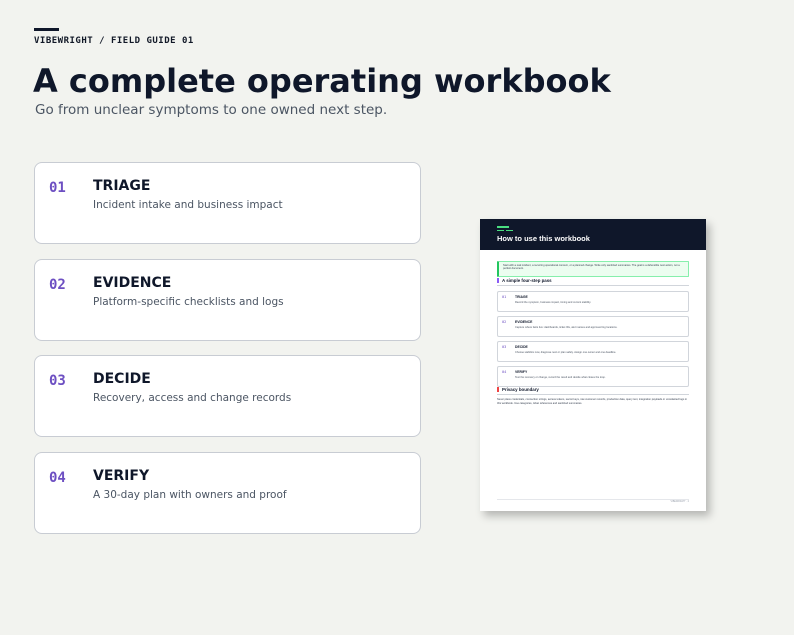 Image resolution: width=794 pixels, height=635 pixels. What do you see at coordinates (190, 495) in the screenshot?
I see `step-description: A 30-day plan with owners and proof` at bounding box center [190, 495].